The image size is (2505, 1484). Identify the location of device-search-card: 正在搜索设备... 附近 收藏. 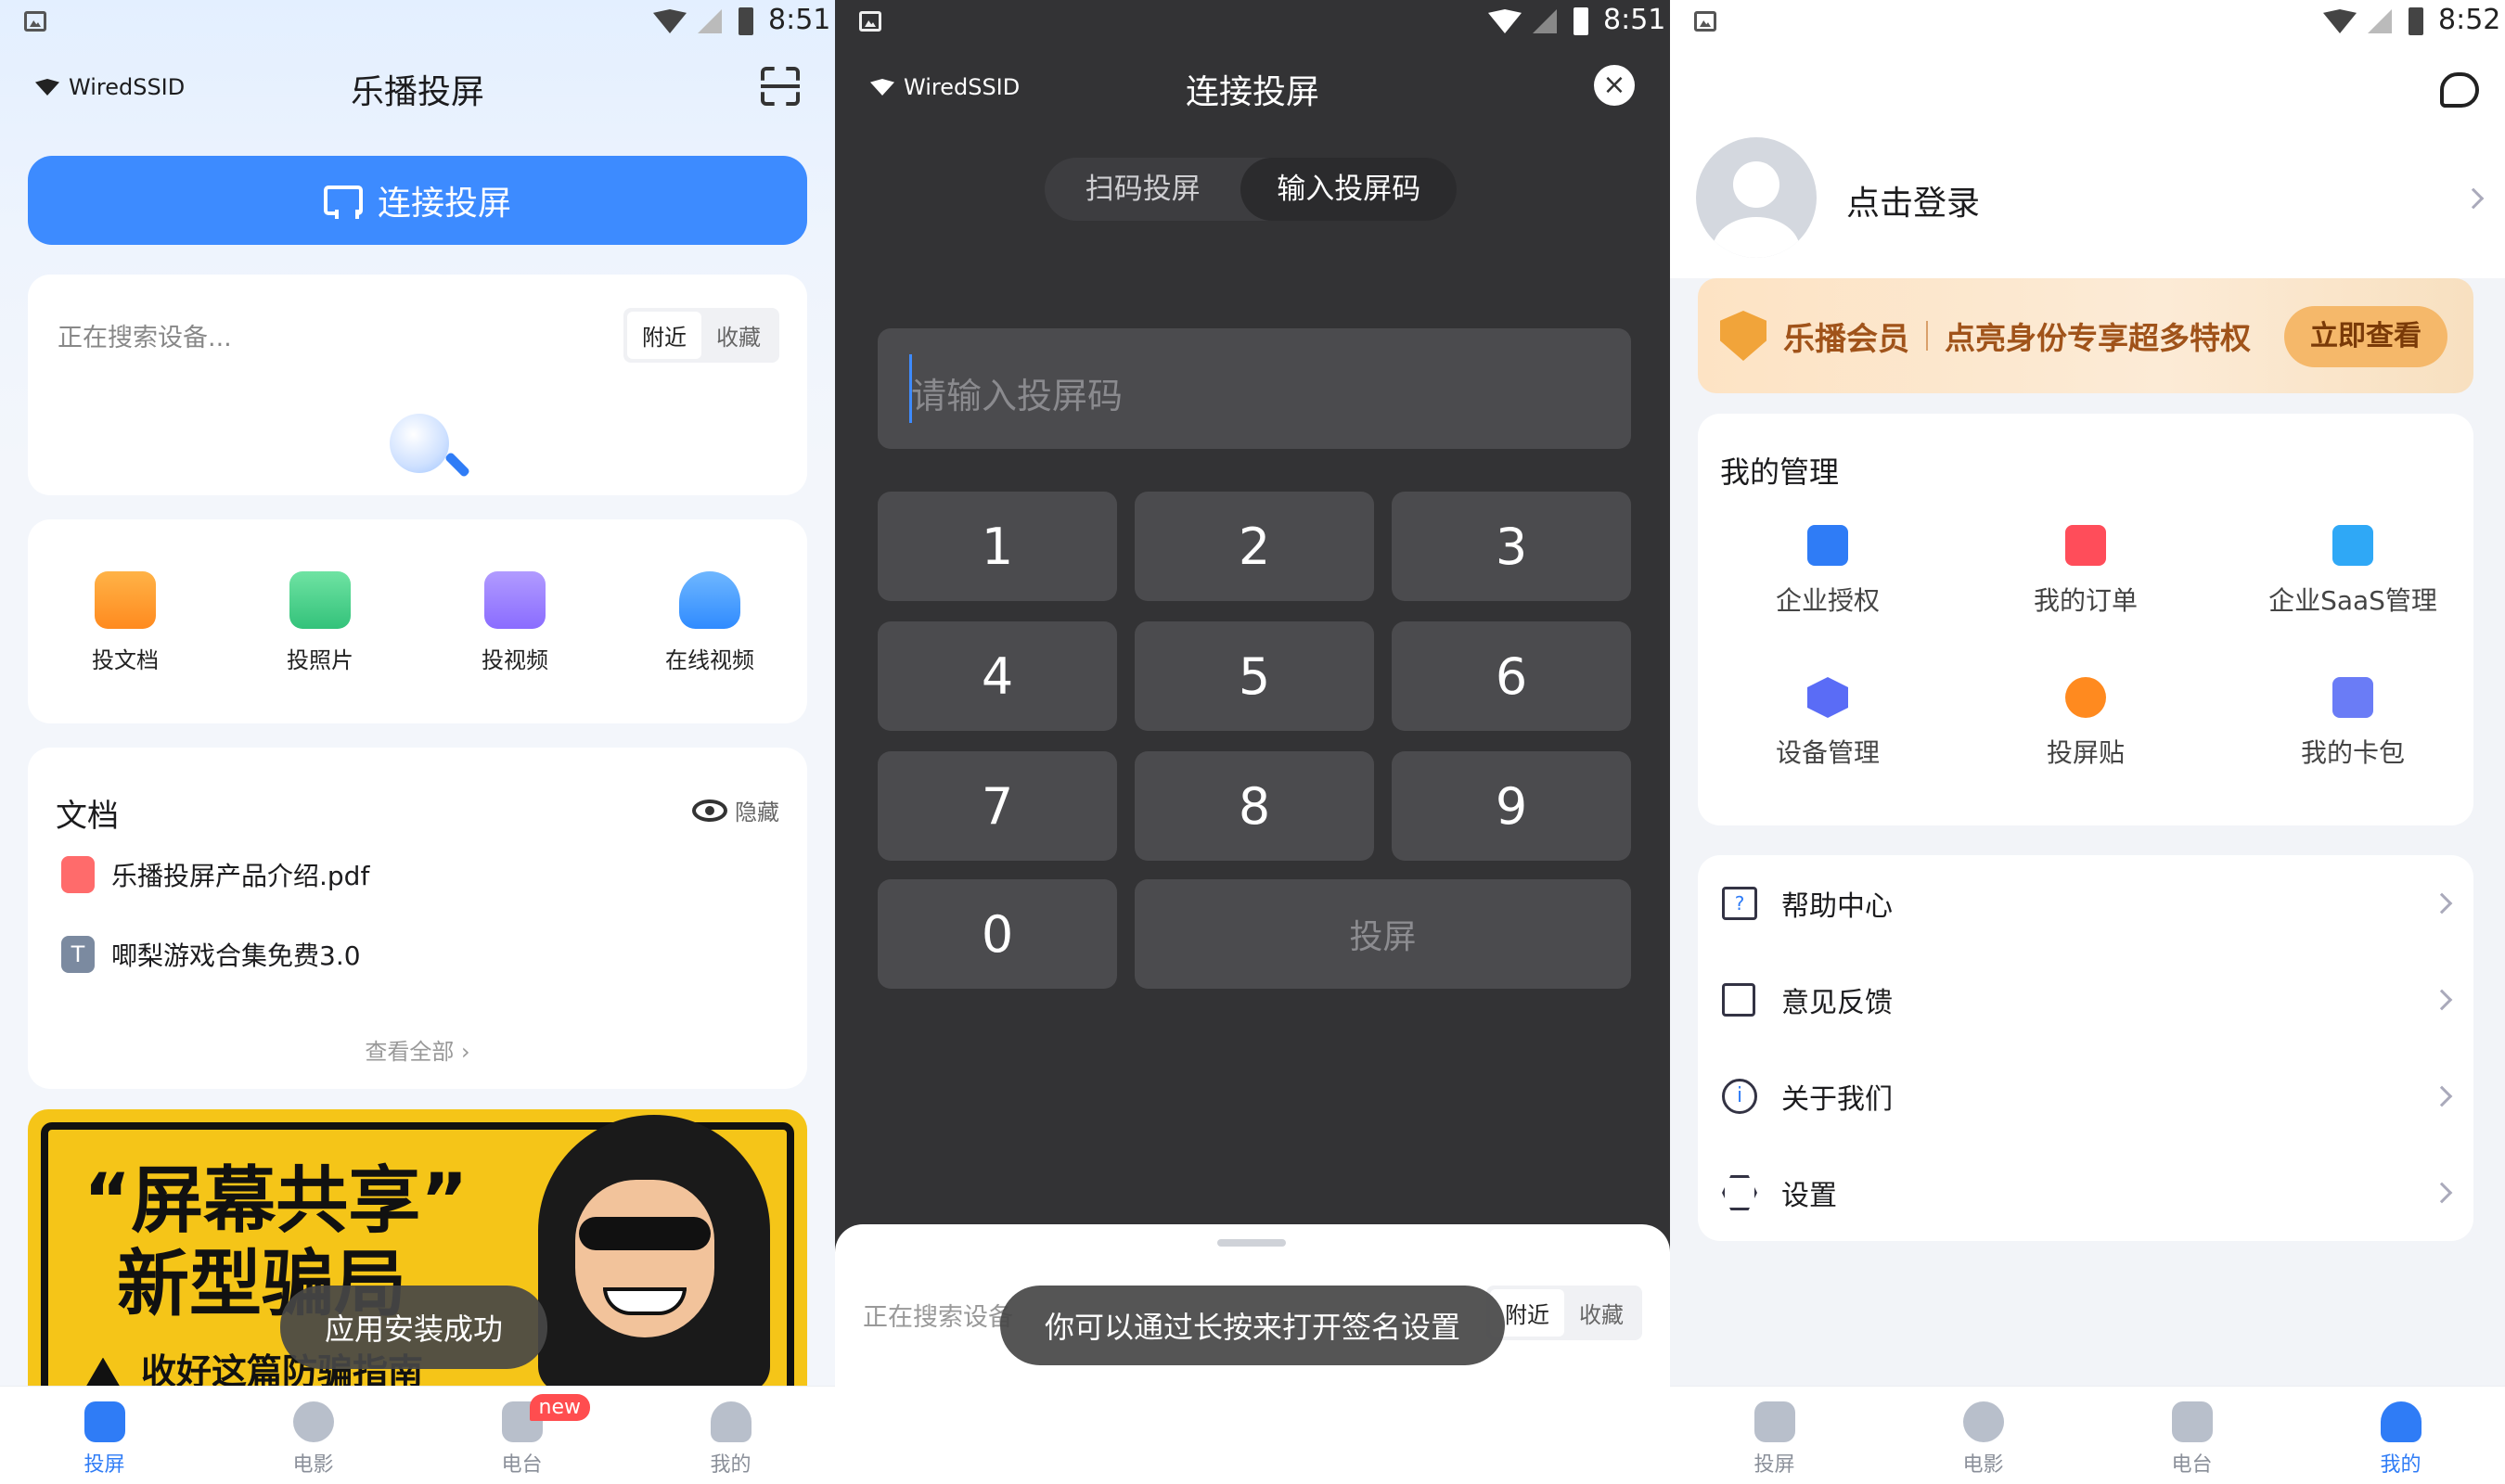
(417, 385).